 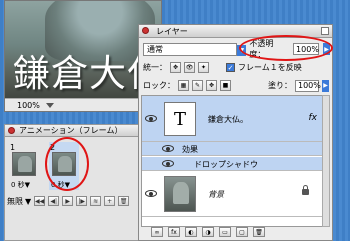 What do you see at coordinates (172, 31) in the screenshot?
I see `layers-palette-title: レイヤー` at bounding box center [172, 31].